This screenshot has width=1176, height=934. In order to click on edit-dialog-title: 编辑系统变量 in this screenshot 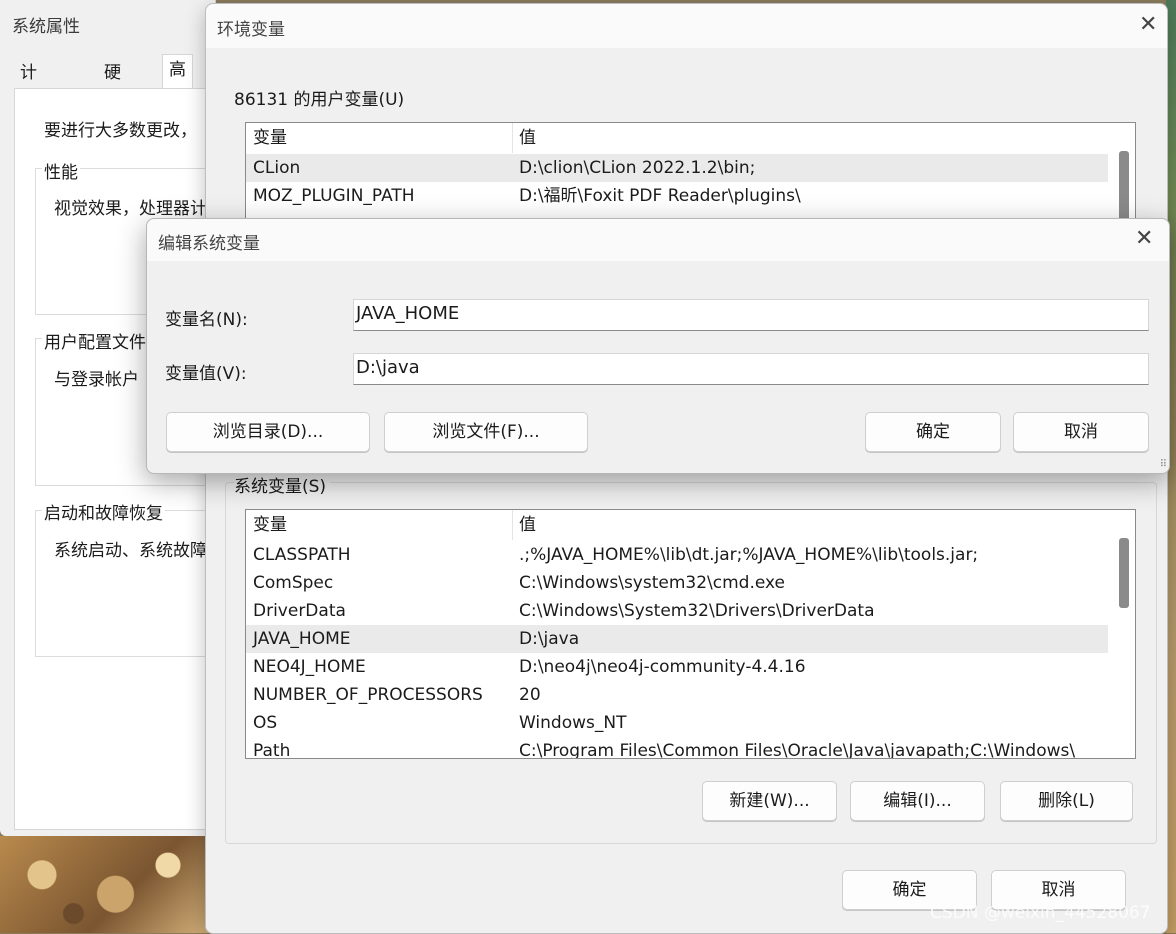, I will do `click(209, 244)`.